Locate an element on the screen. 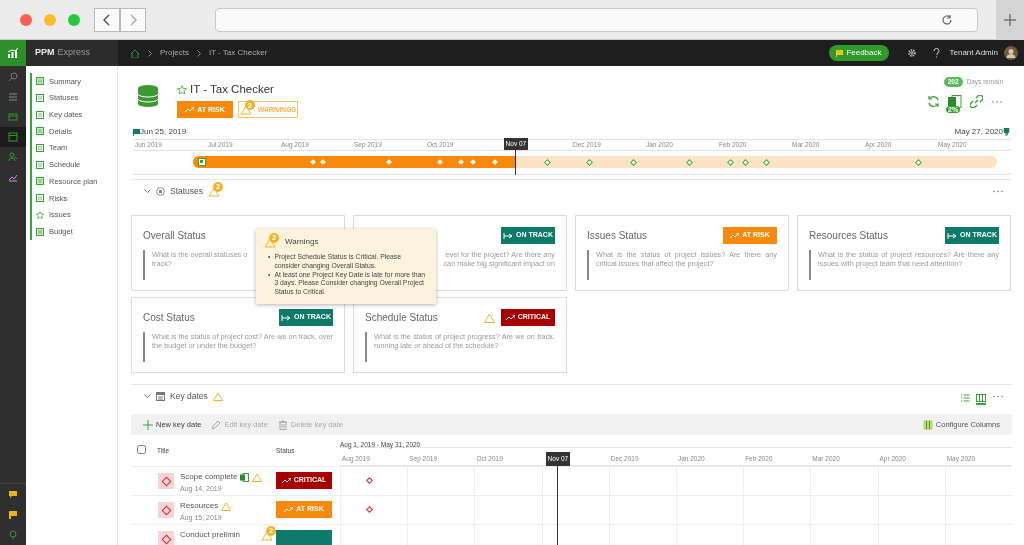 The image size is (1024, 545). card-title: Cost Status is located at coordinates (169, 318).